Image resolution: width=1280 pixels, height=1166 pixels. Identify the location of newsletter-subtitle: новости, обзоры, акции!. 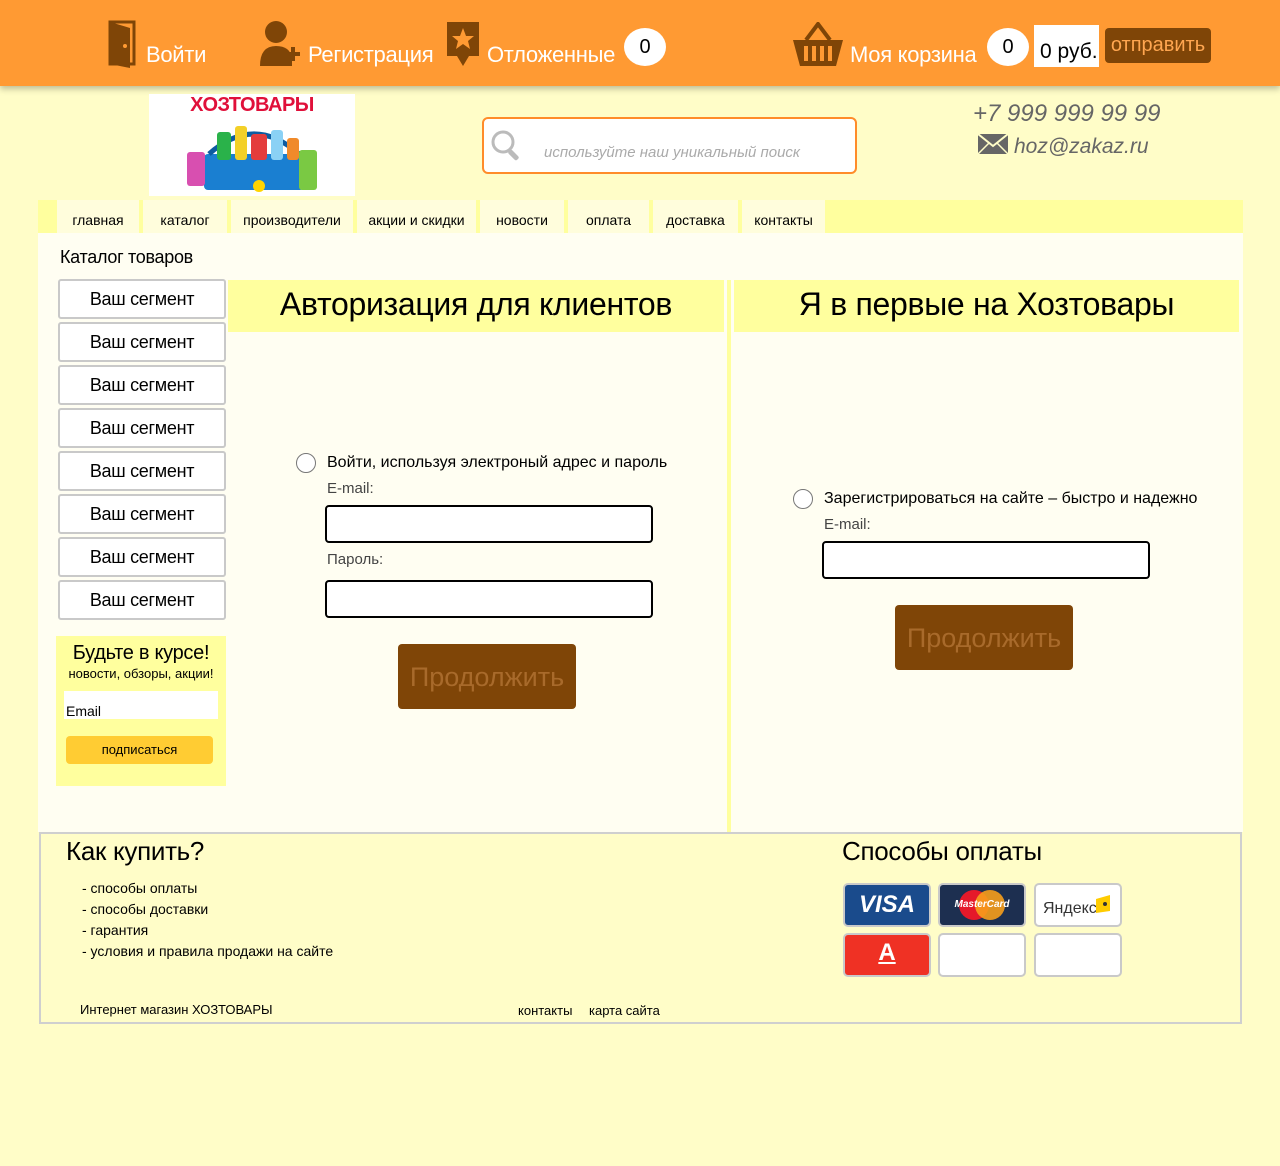
(141, 673).